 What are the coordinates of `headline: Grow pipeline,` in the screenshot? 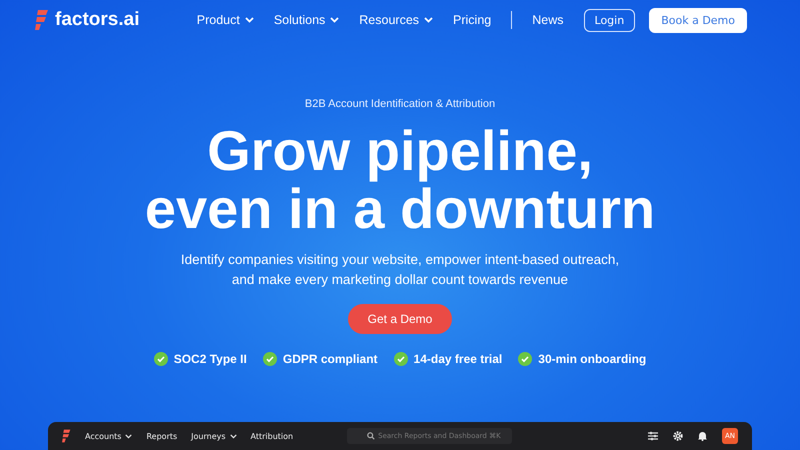 It's located at (400, 151).